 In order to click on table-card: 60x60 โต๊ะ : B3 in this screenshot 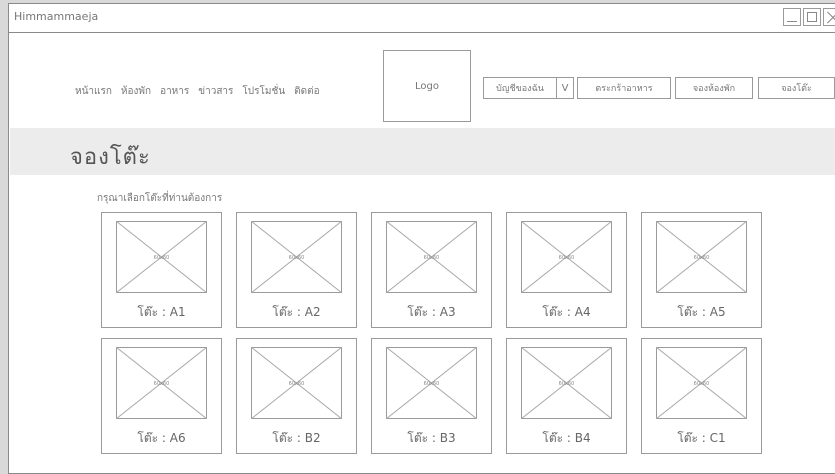, I will do `click(431, 396)`.